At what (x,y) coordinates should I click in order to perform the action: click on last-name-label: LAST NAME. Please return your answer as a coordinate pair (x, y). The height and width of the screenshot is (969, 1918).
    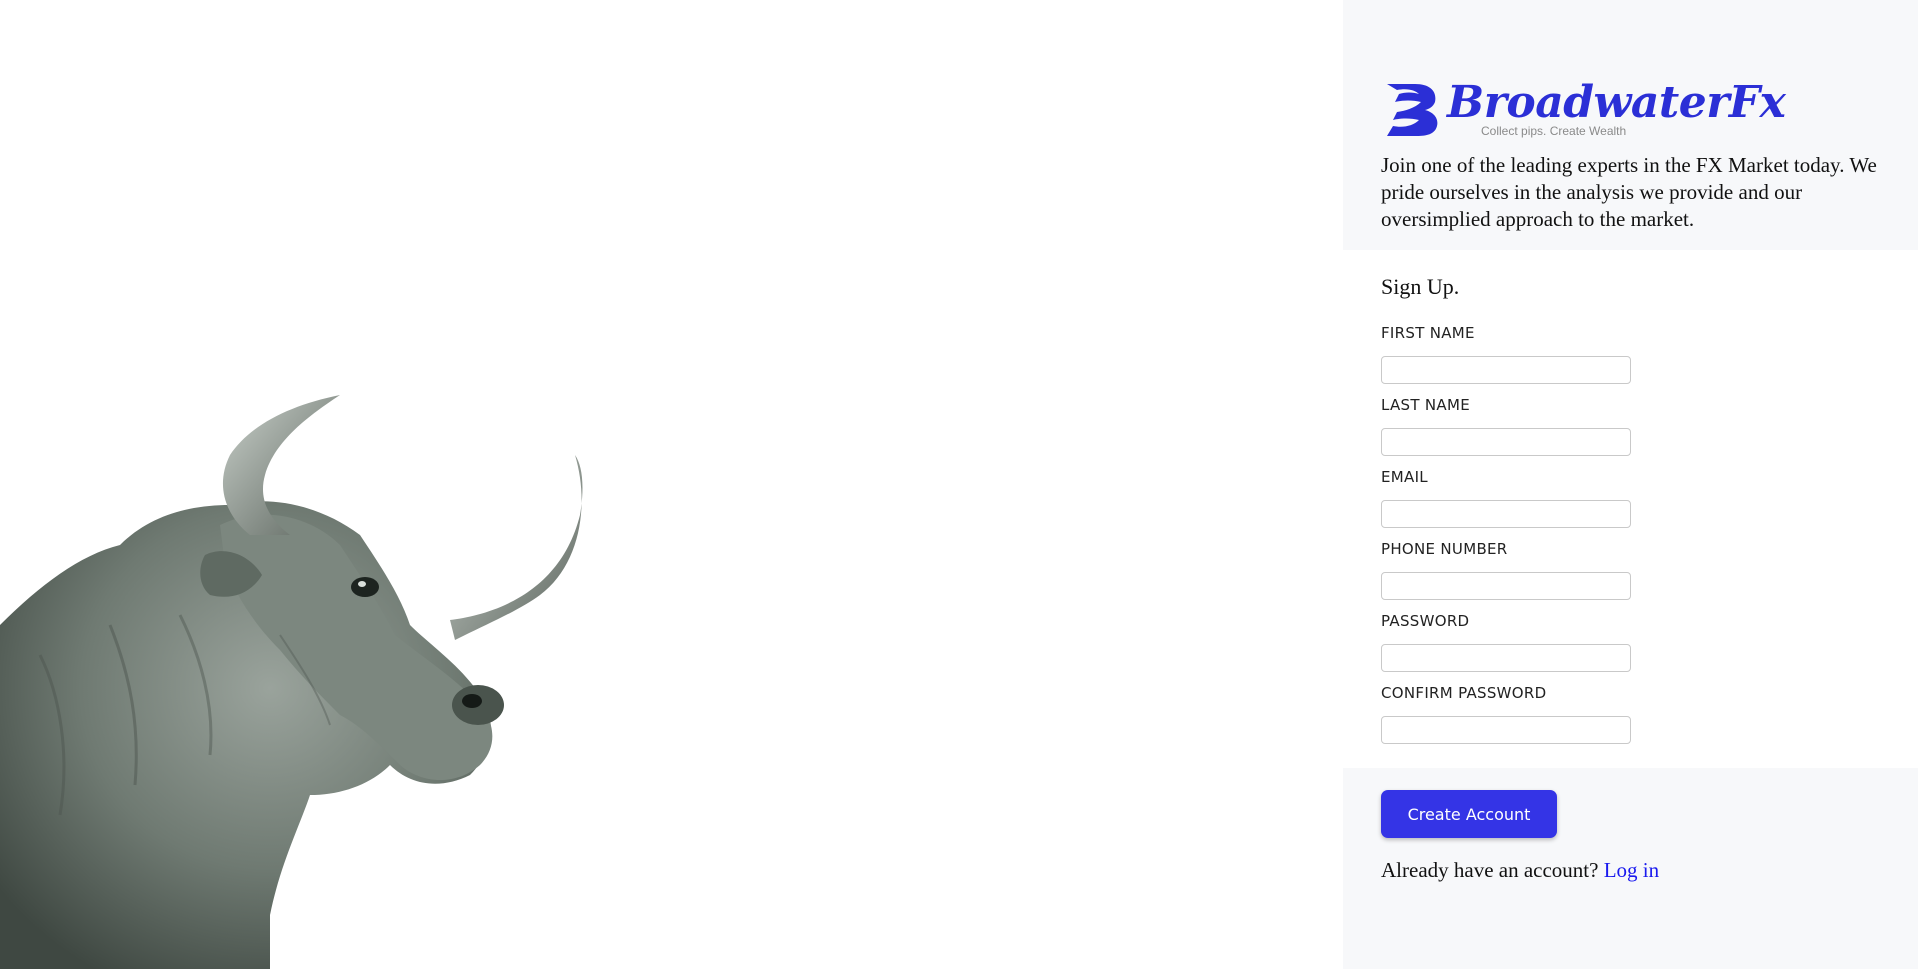
    Looking at the image, I should click on (1426, 405).